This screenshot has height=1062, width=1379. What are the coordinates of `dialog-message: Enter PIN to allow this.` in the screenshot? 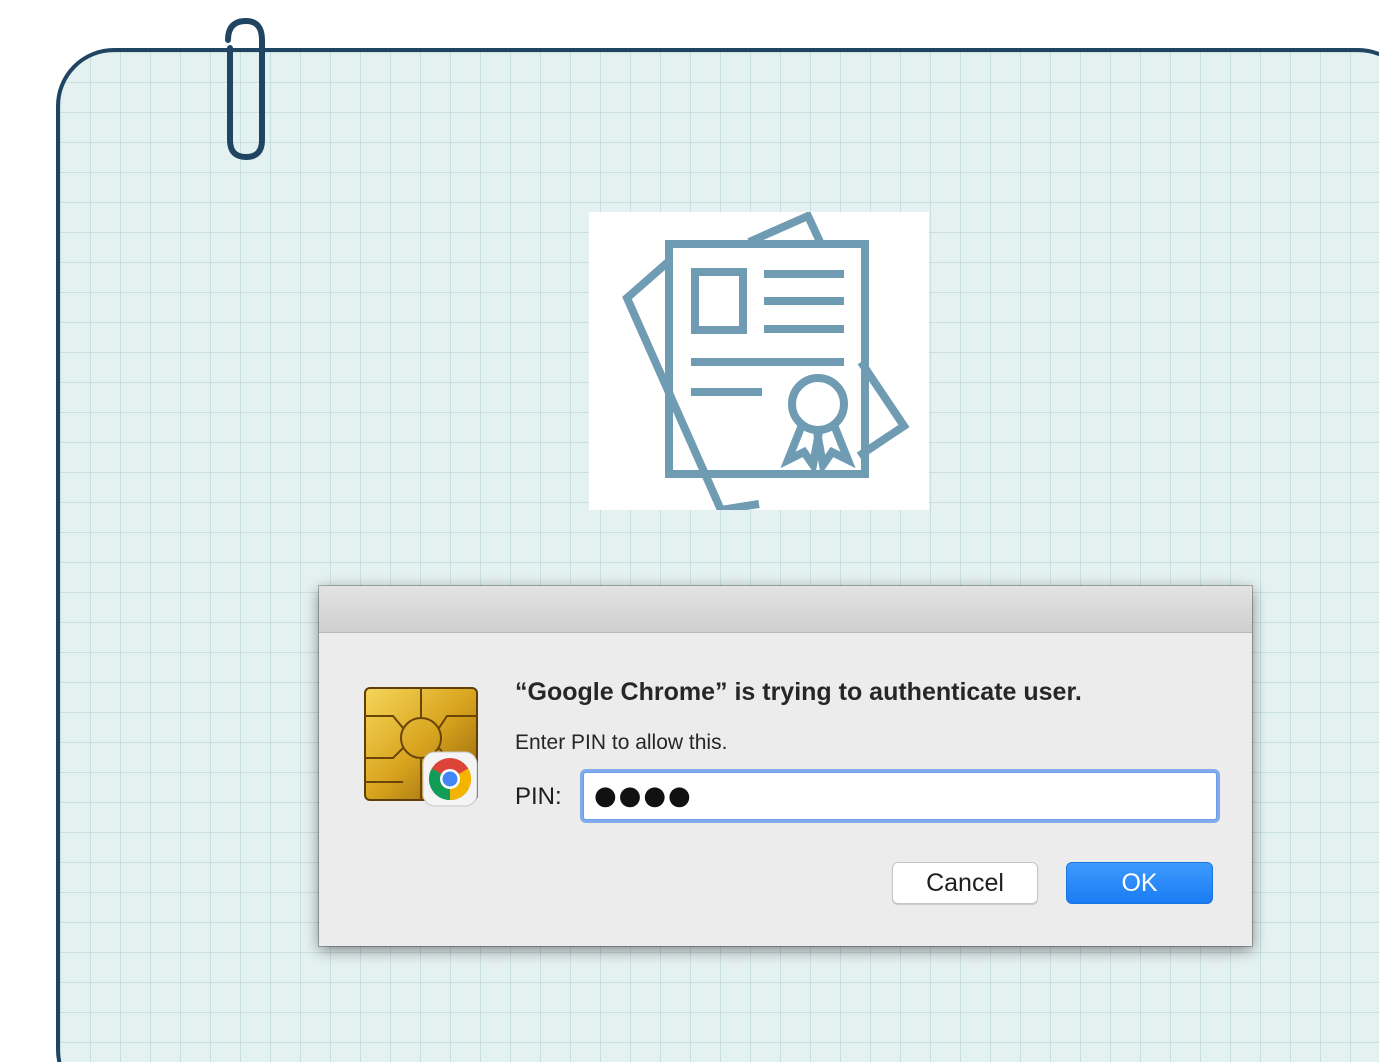 It's located at (621, 742).